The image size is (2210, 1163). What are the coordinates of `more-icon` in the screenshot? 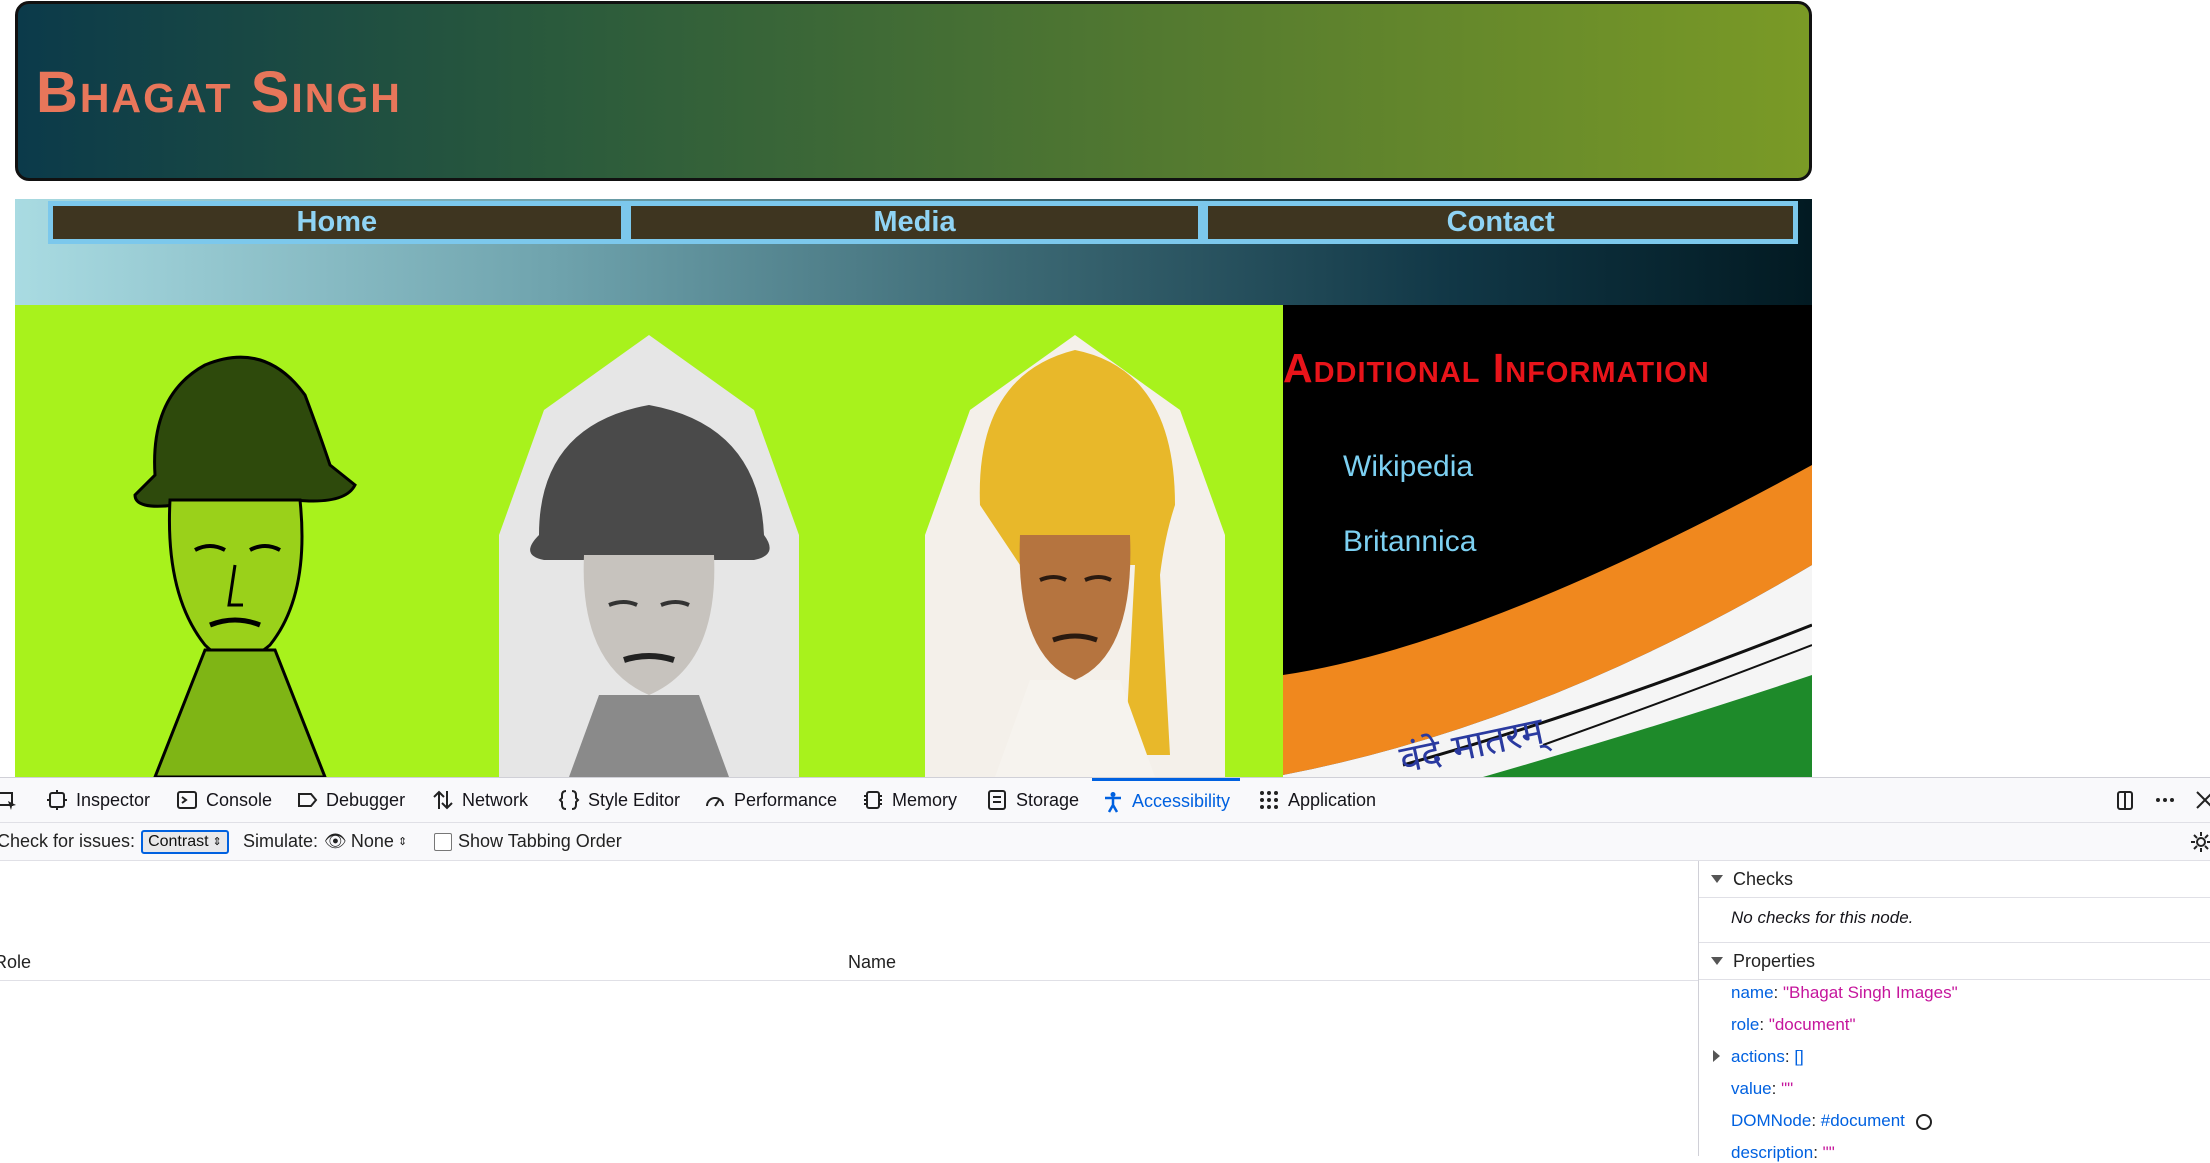 It's located at (2165, 800).